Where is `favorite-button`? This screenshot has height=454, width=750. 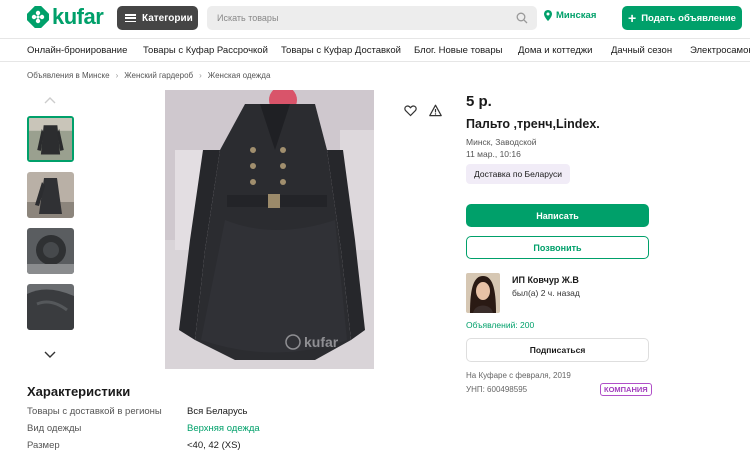
favorite-button is located at coordinates (410, 110).